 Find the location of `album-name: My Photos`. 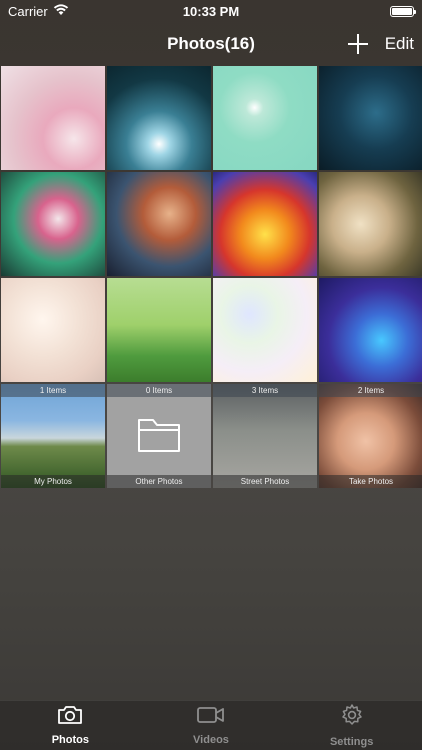

album-name: My Photos is located at coordinates (53, 481).